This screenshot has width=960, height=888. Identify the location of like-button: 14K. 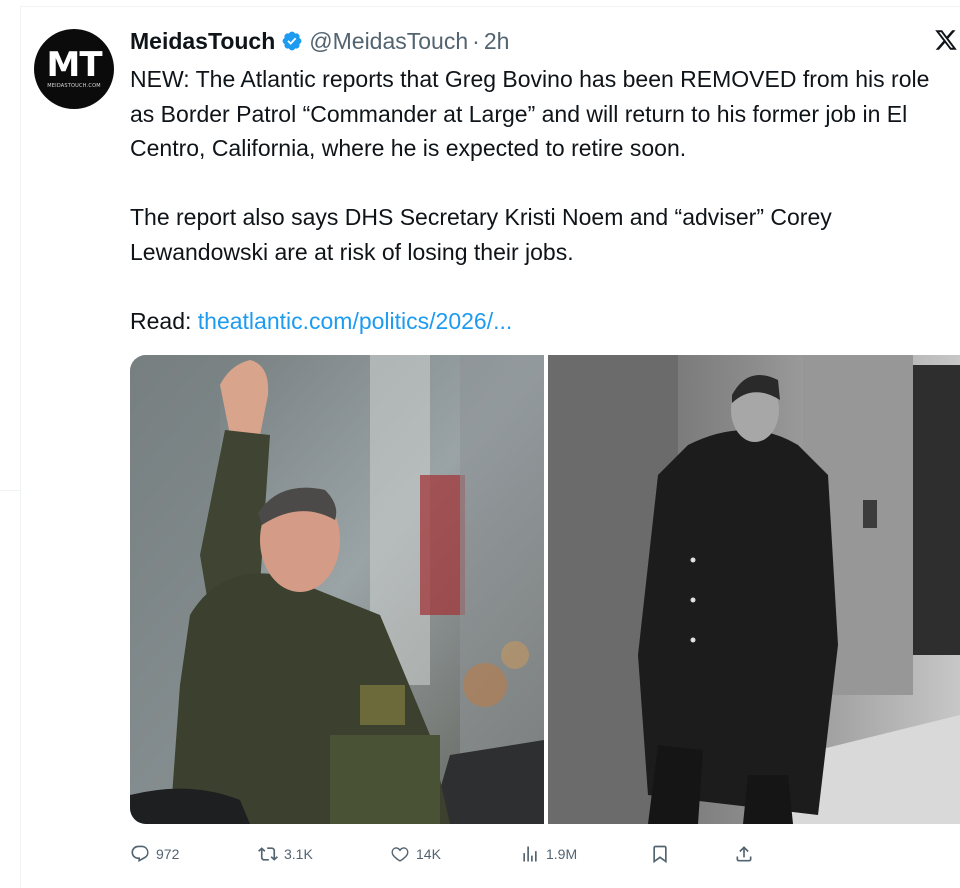
(415, 854).